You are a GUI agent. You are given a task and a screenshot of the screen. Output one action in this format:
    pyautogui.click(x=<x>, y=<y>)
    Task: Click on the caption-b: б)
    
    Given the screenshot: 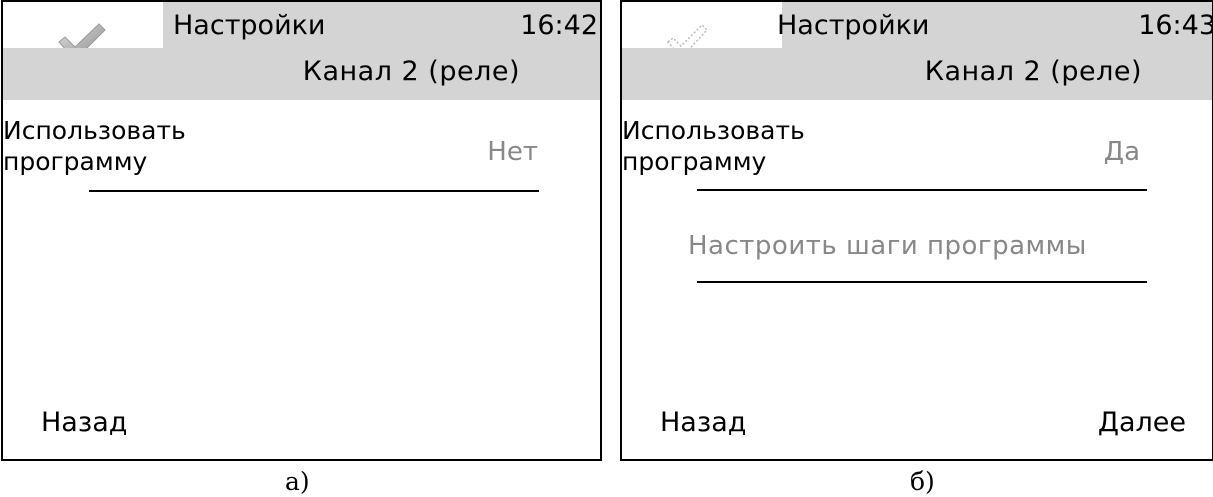 What is the action you would take?
    pyautogui.click(x=922, y=481)
    